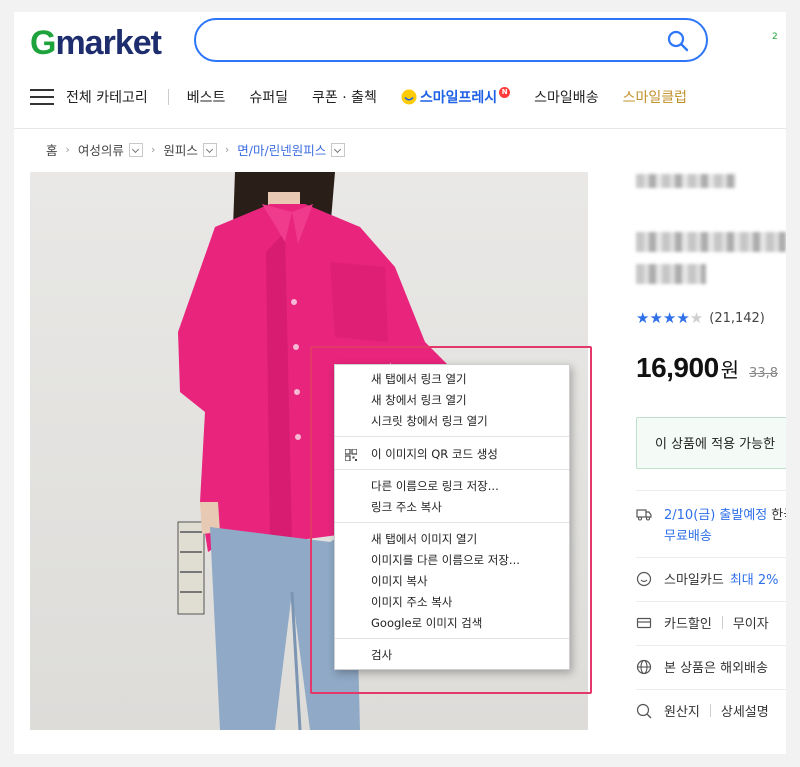 Image resolution: width=800 pixels, height=767 pixels. I want to click on shipping-info: 2/10(금) 출발예정 한국, so click(711, 513).